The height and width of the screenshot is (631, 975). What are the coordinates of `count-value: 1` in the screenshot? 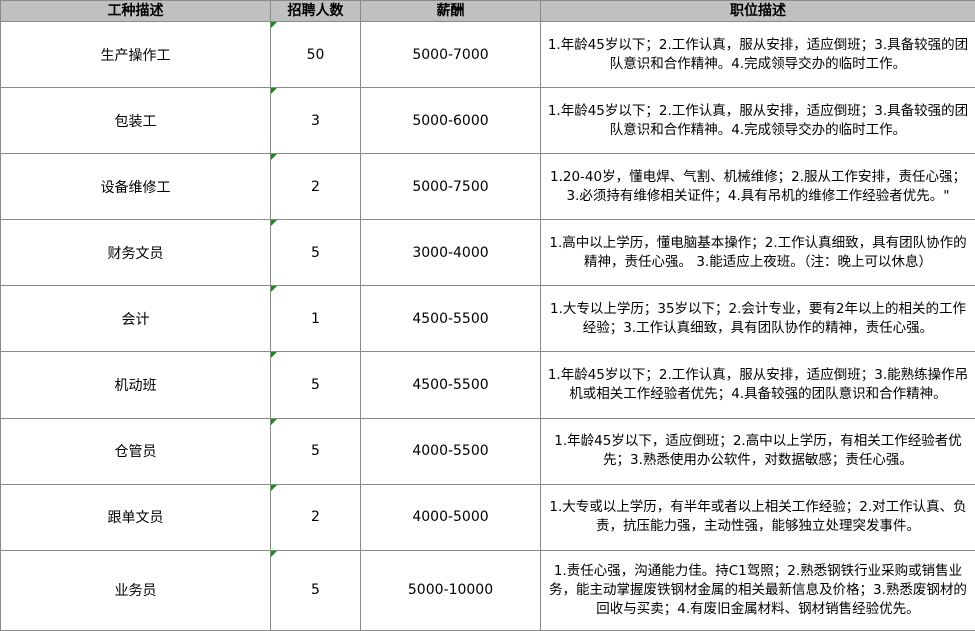 It's located at (315, 318).